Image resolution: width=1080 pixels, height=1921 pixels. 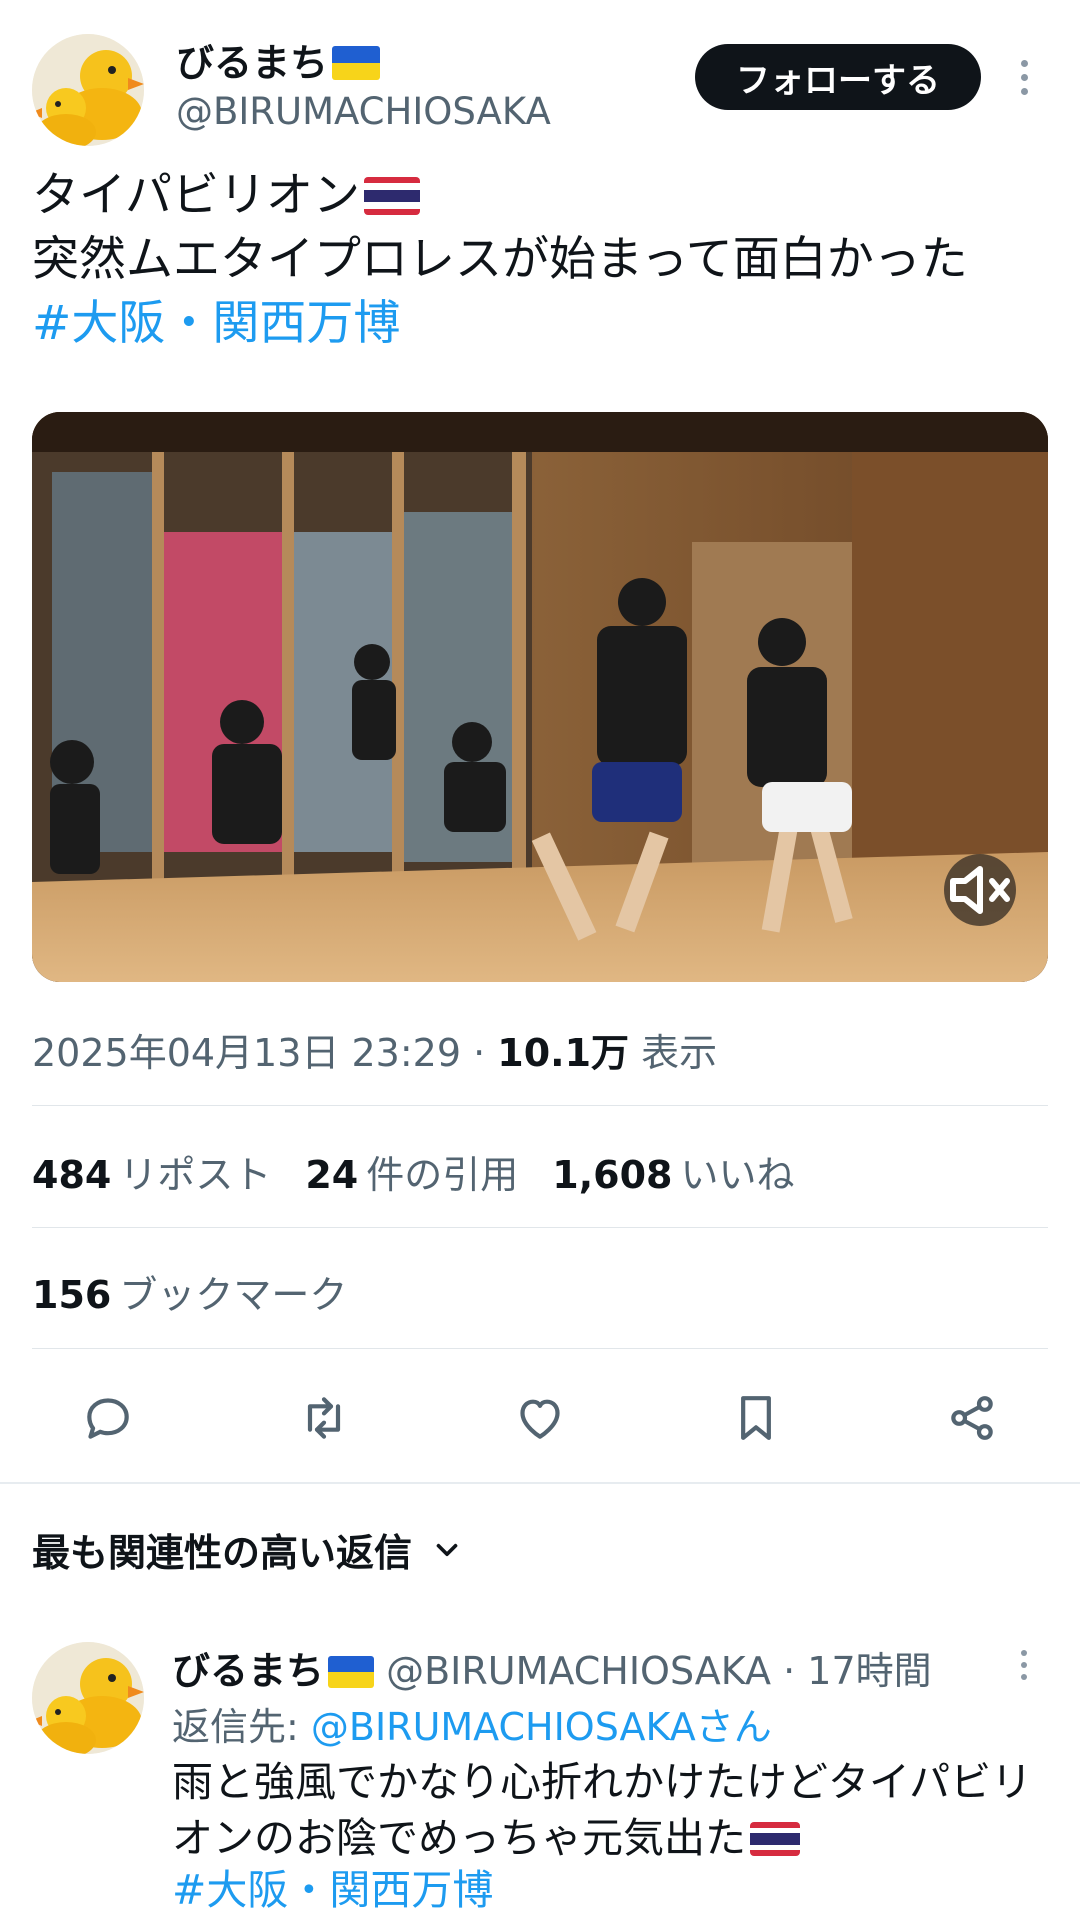 I want to click on reply-hashtag-link: #大阪・関西万博, so click(x=332, y=1890).